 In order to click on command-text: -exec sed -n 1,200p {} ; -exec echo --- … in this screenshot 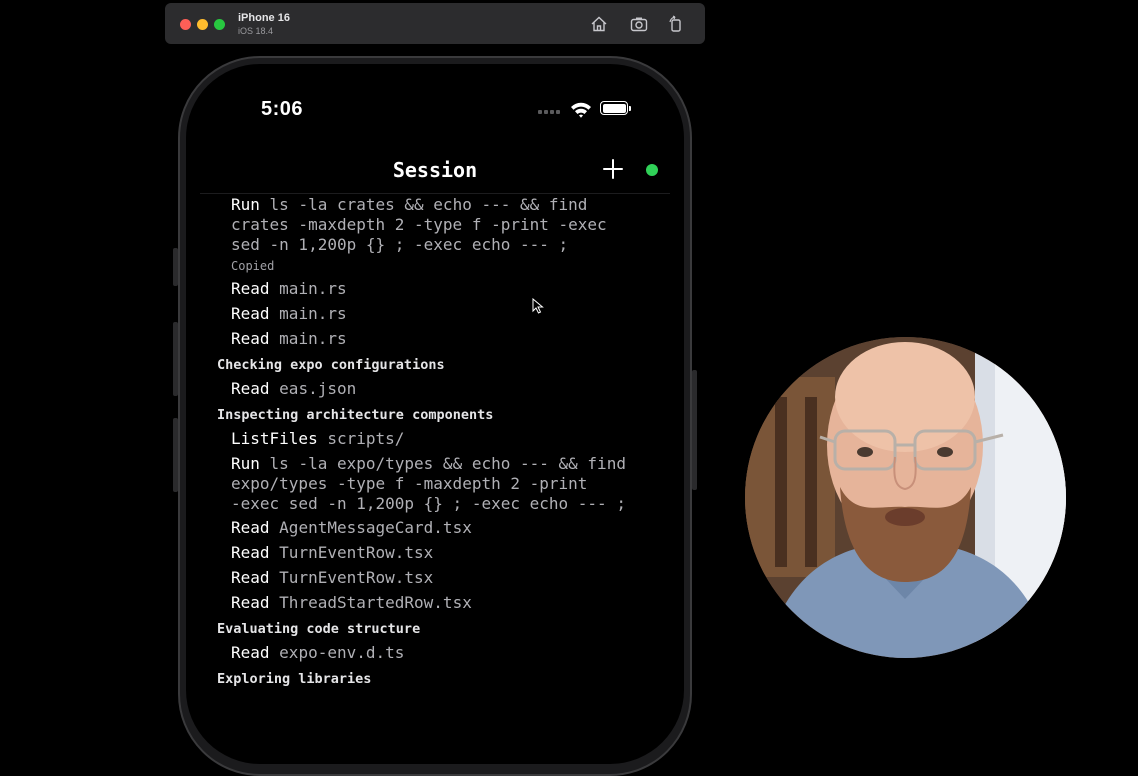, I will do `click(428, 503)`.